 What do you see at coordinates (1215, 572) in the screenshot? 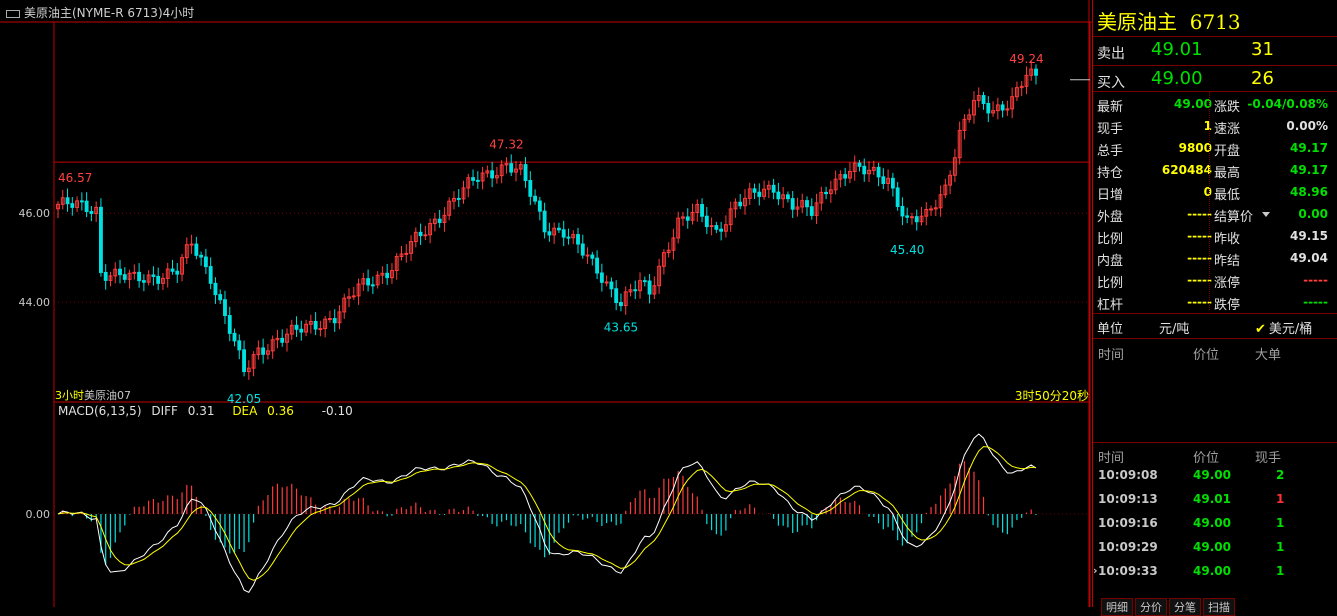
I see `tick-row: › 10:09:33 49.00 1` at bounding box center [1215, 572].